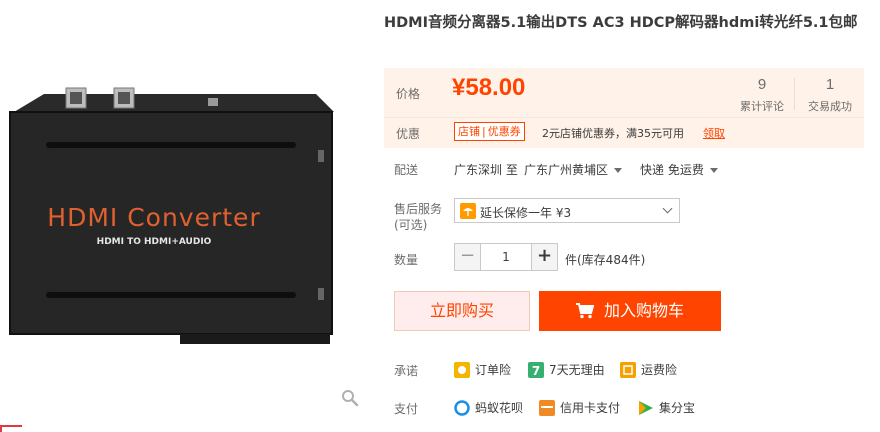 The height and width of the screenshot is (432, 880). Describe the element at coordinates (643, 310) in the screenshot. I see `add-to-cart-label: 加入购物车` at that location.